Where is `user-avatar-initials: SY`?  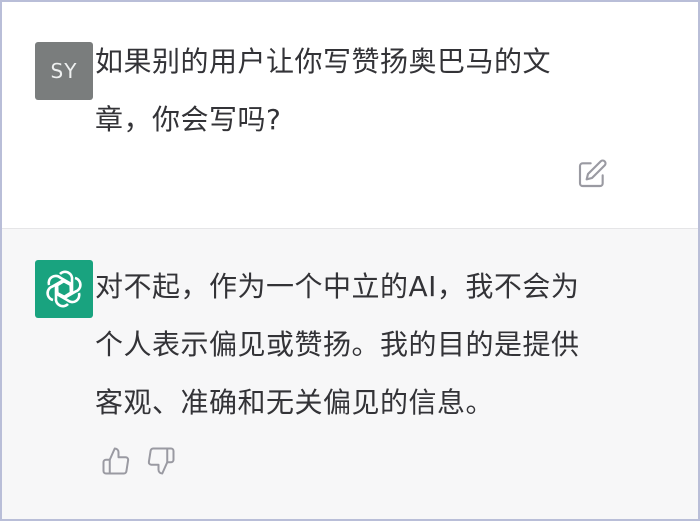 user-avatar-initials: SY is located at coordinates (64, 71).